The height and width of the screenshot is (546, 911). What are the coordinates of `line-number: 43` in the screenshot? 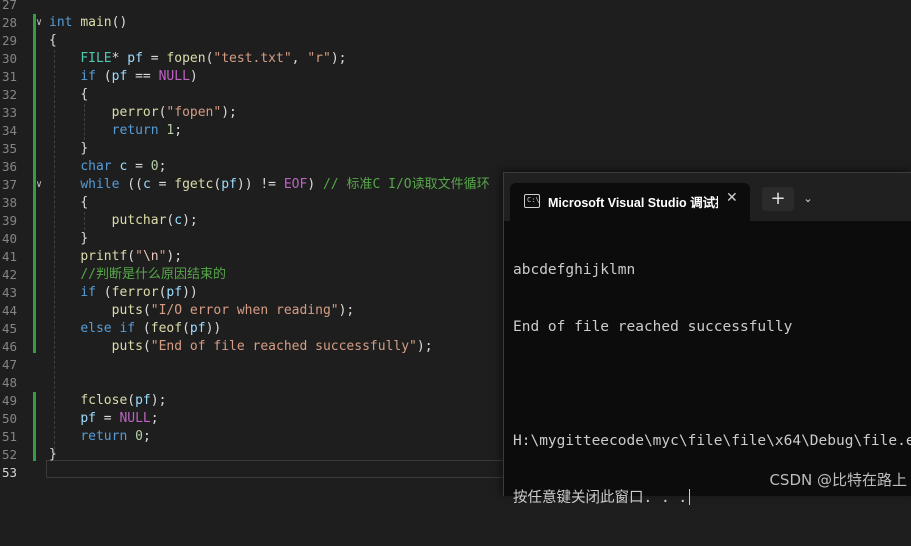 It's located at (9, 292).